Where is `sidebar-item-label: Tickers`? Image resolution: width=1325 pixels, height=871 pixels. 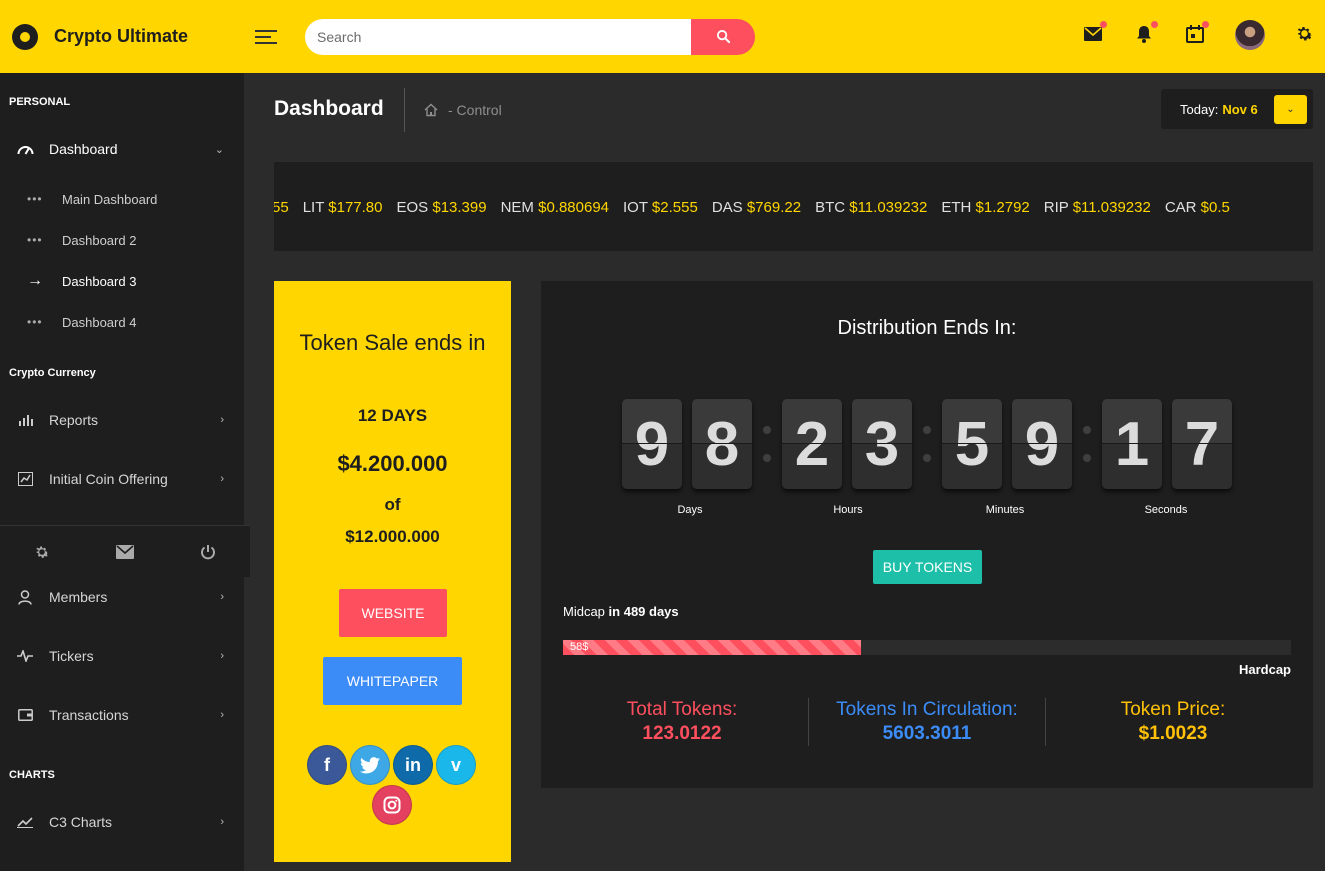 sidebar-item-label: Tickers is located at coordinates (71, 656).